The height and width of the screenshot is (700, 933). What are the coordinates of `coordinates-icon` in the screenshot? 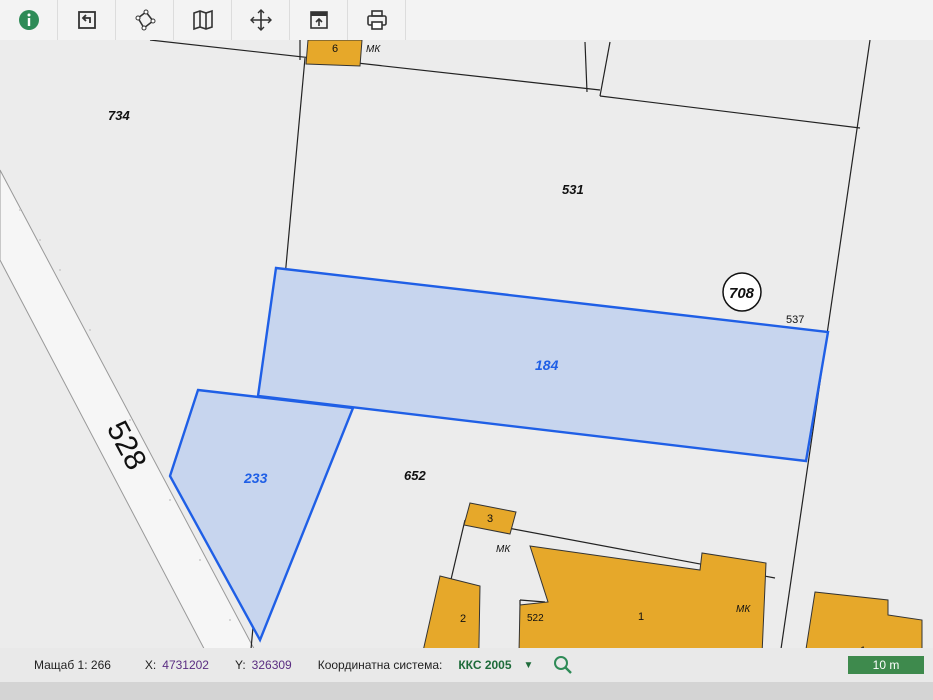 It's located at (260, 20).